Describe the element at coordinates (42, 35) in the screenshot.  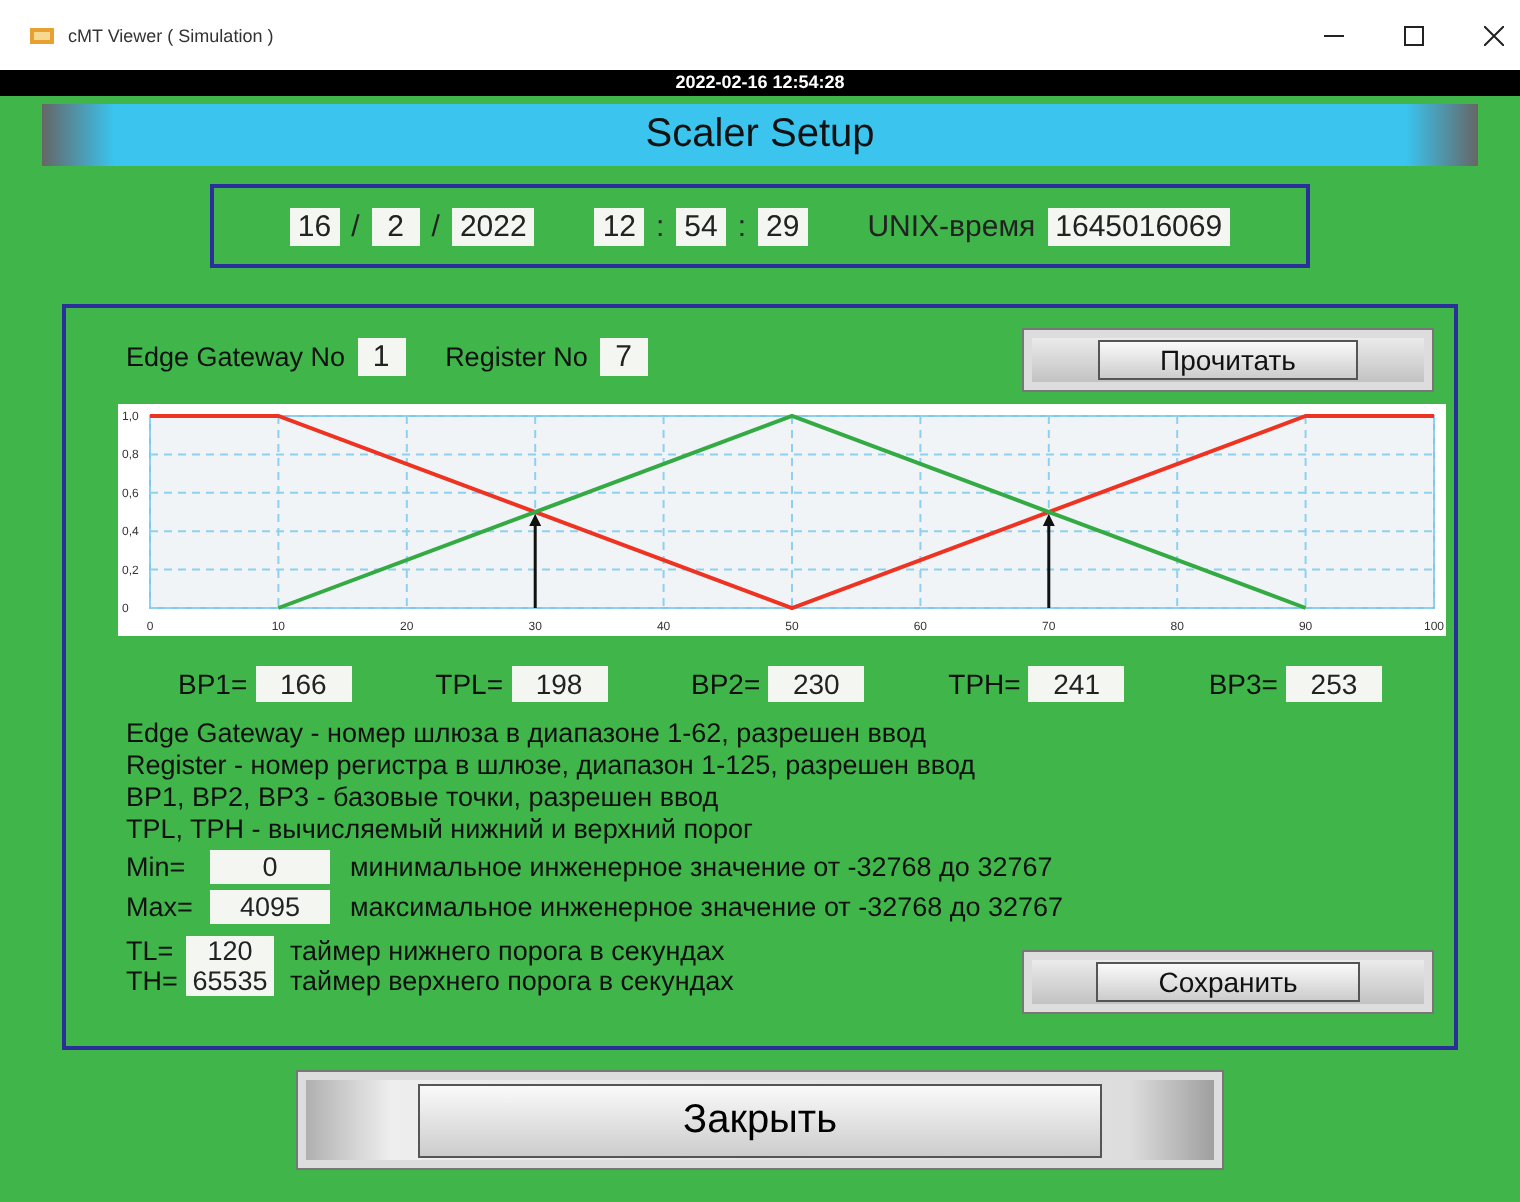
I see `app-icon` at that location.